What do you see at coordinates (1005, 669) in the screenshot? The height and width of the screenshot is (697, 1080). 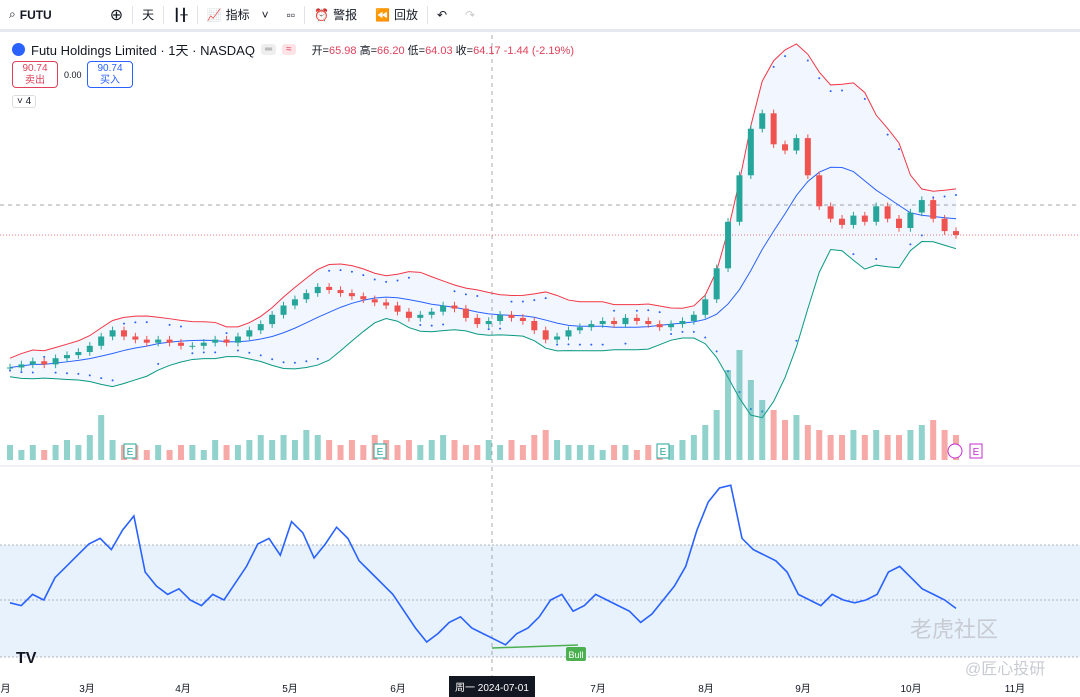 I see `watermark-secondary: @匠心投研` at bounding box center [1005, 669].